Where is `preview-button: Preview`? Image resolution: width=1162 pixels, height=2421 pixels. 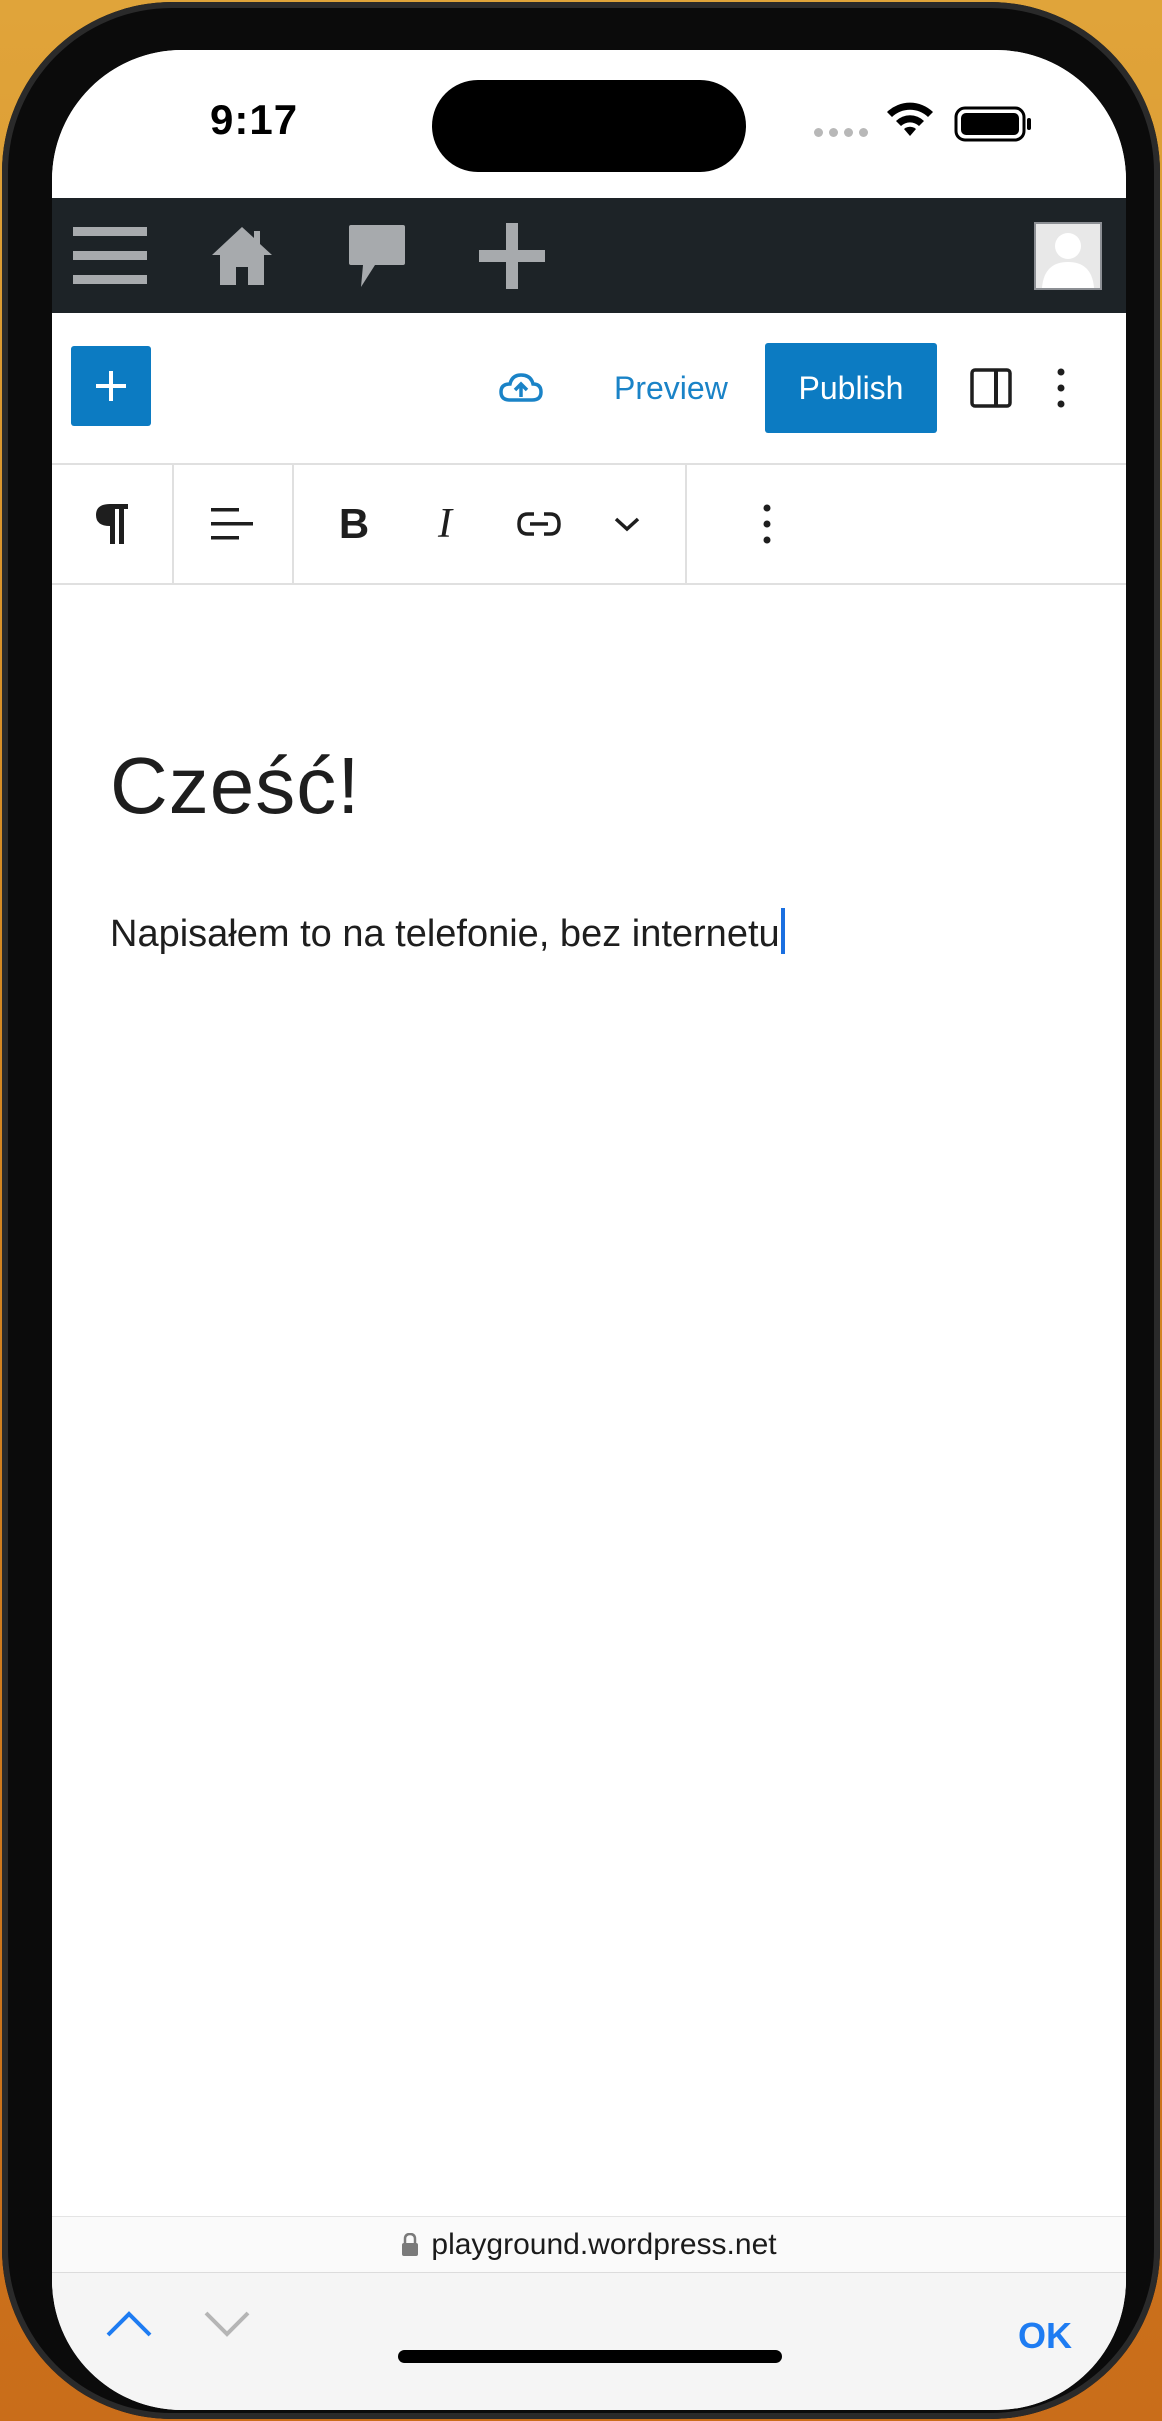
preview-button: Preview is located at coordinates (671, 388).